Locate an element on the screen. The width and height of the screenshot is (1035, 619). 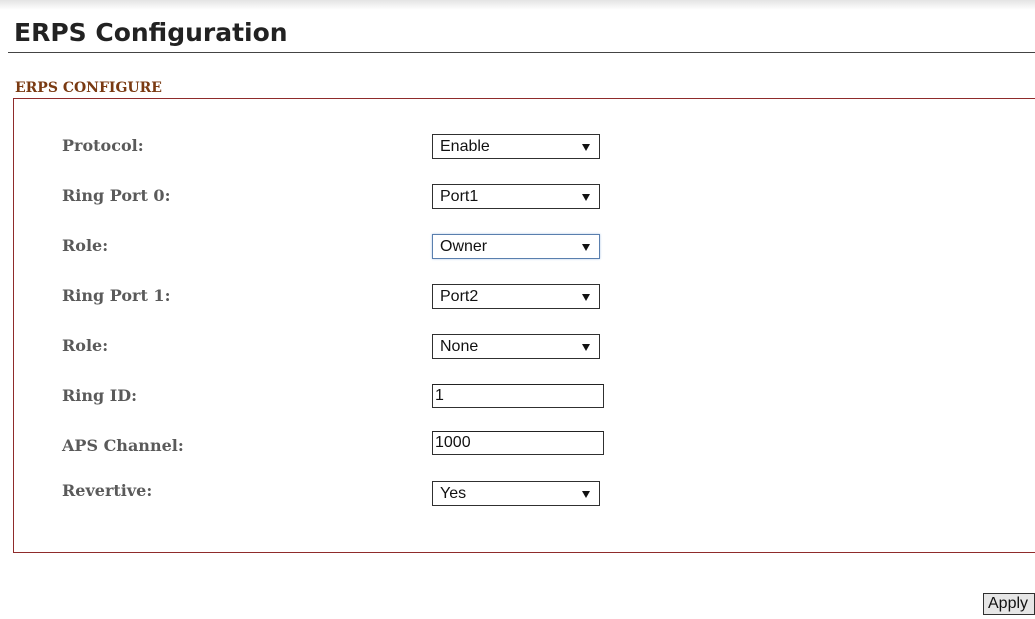
role-1-select-value: None is located at coordinates (459, 346).